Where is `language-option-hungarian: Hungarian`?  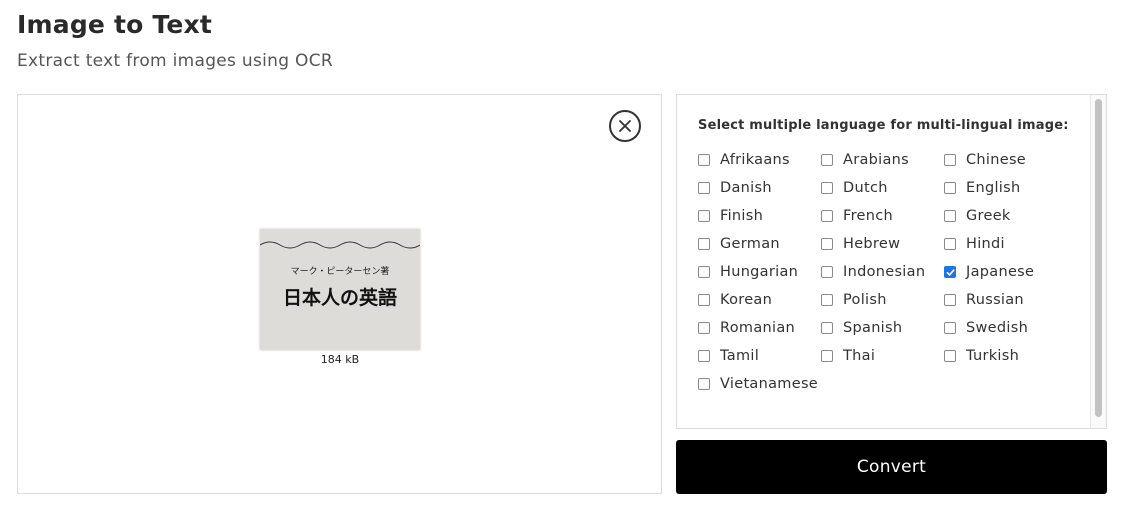
language-option-hungarian: Hungarian is located at coordinates (759, 272).